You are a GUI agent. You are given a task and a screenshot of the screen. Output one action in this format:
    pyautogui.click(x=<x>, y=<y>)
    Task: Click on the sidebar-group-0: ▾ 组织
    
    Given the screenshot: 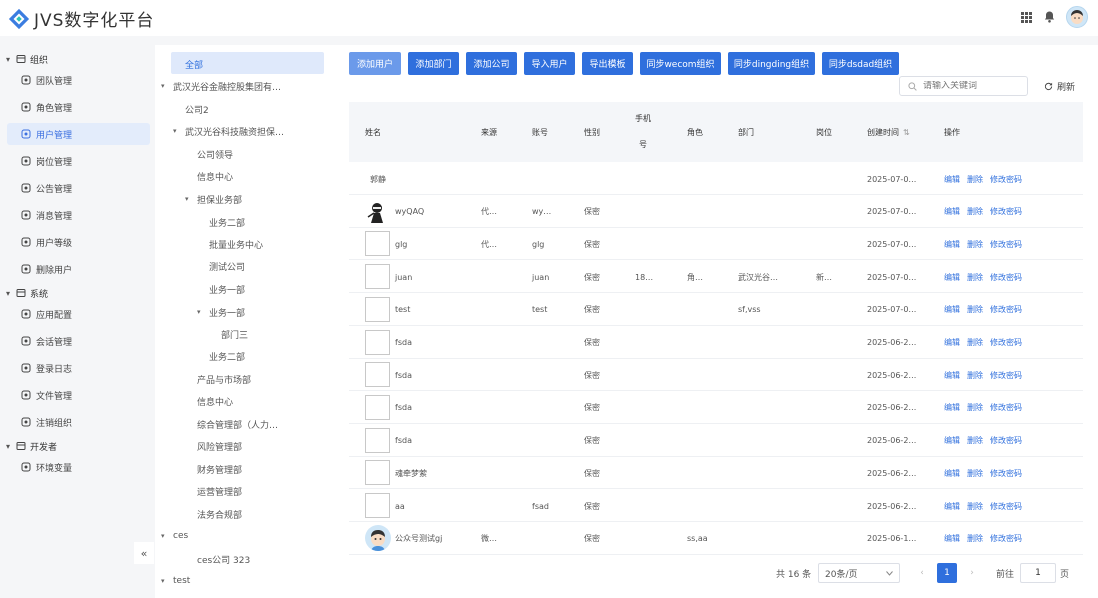 What is the action you would take?
    pyautogui.click(x=24, y=59)
    